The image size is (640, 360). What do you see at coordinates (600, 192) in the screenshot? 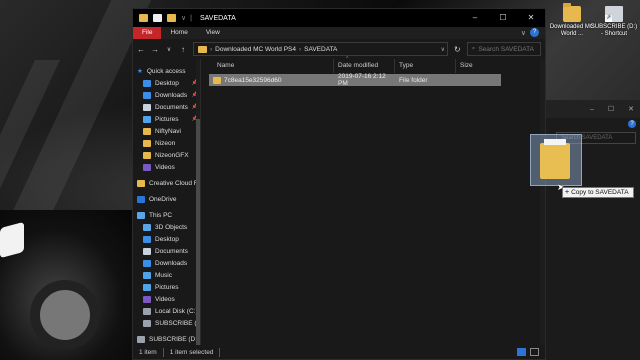
I see `copy-tooltip-text: Copy to SAVEDATA` at bounding box center [600, 192].